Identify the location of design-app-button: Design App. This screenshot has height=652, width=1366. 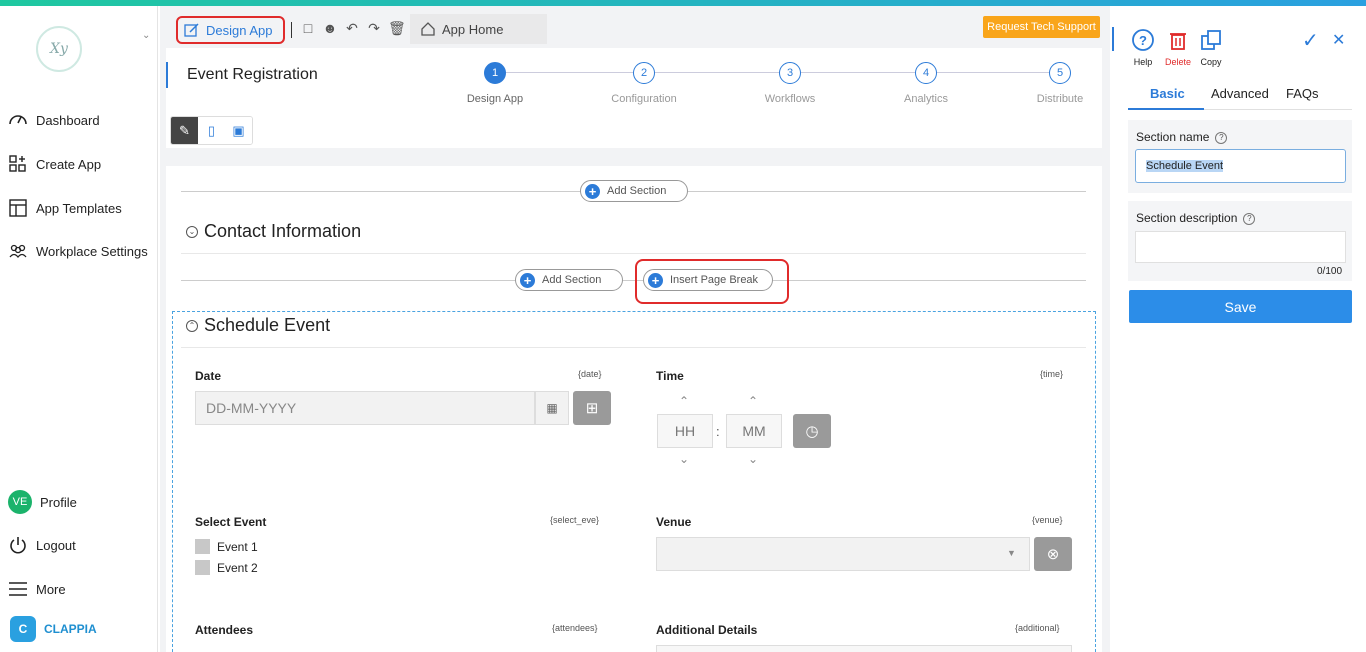
(230, 30).